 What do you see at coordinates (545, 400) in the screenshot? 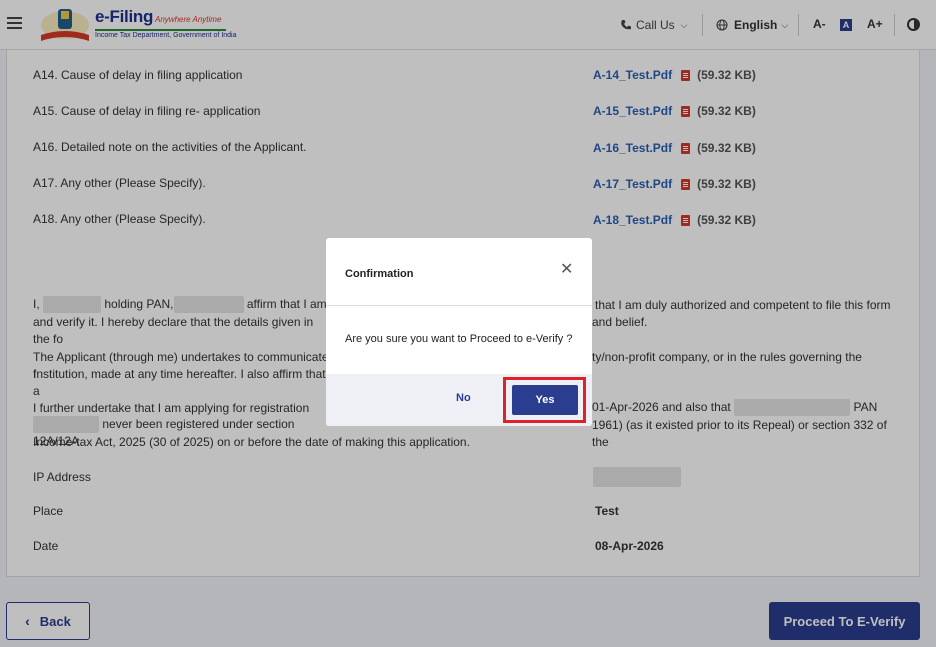
I see `yes-button: Yes` at bounding box center [545, 400].